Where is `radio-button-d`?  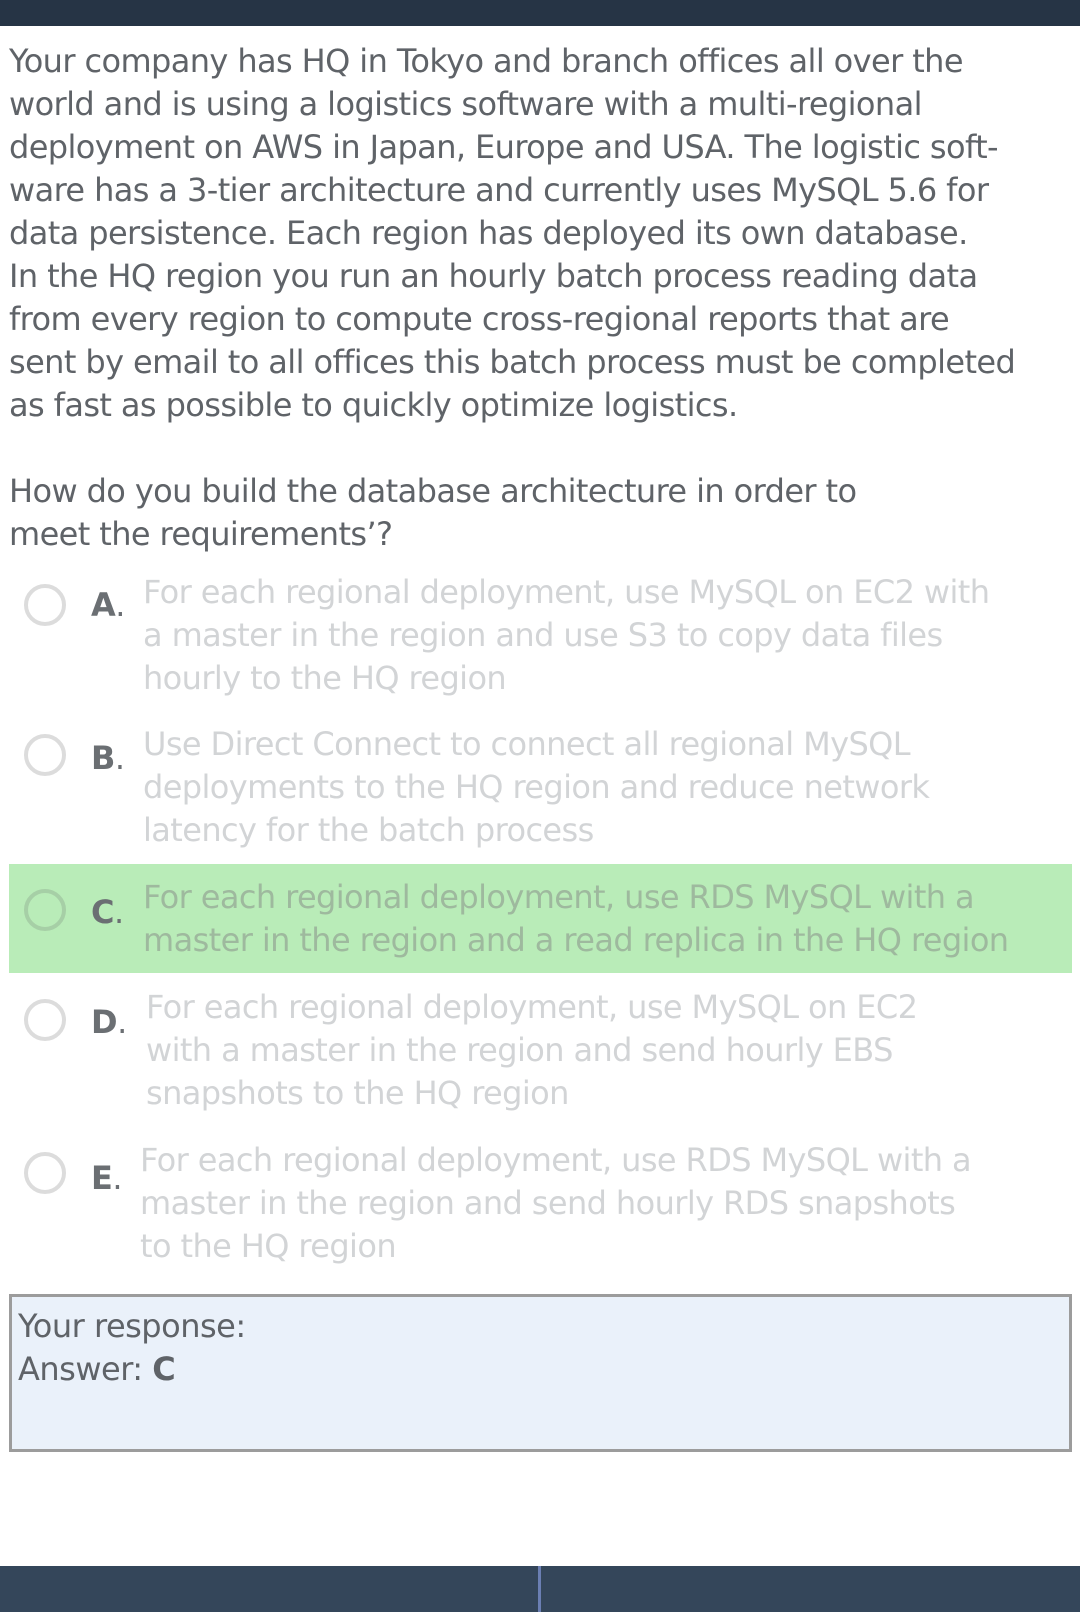
radio-button-d is located at coordinates (45, 1020).